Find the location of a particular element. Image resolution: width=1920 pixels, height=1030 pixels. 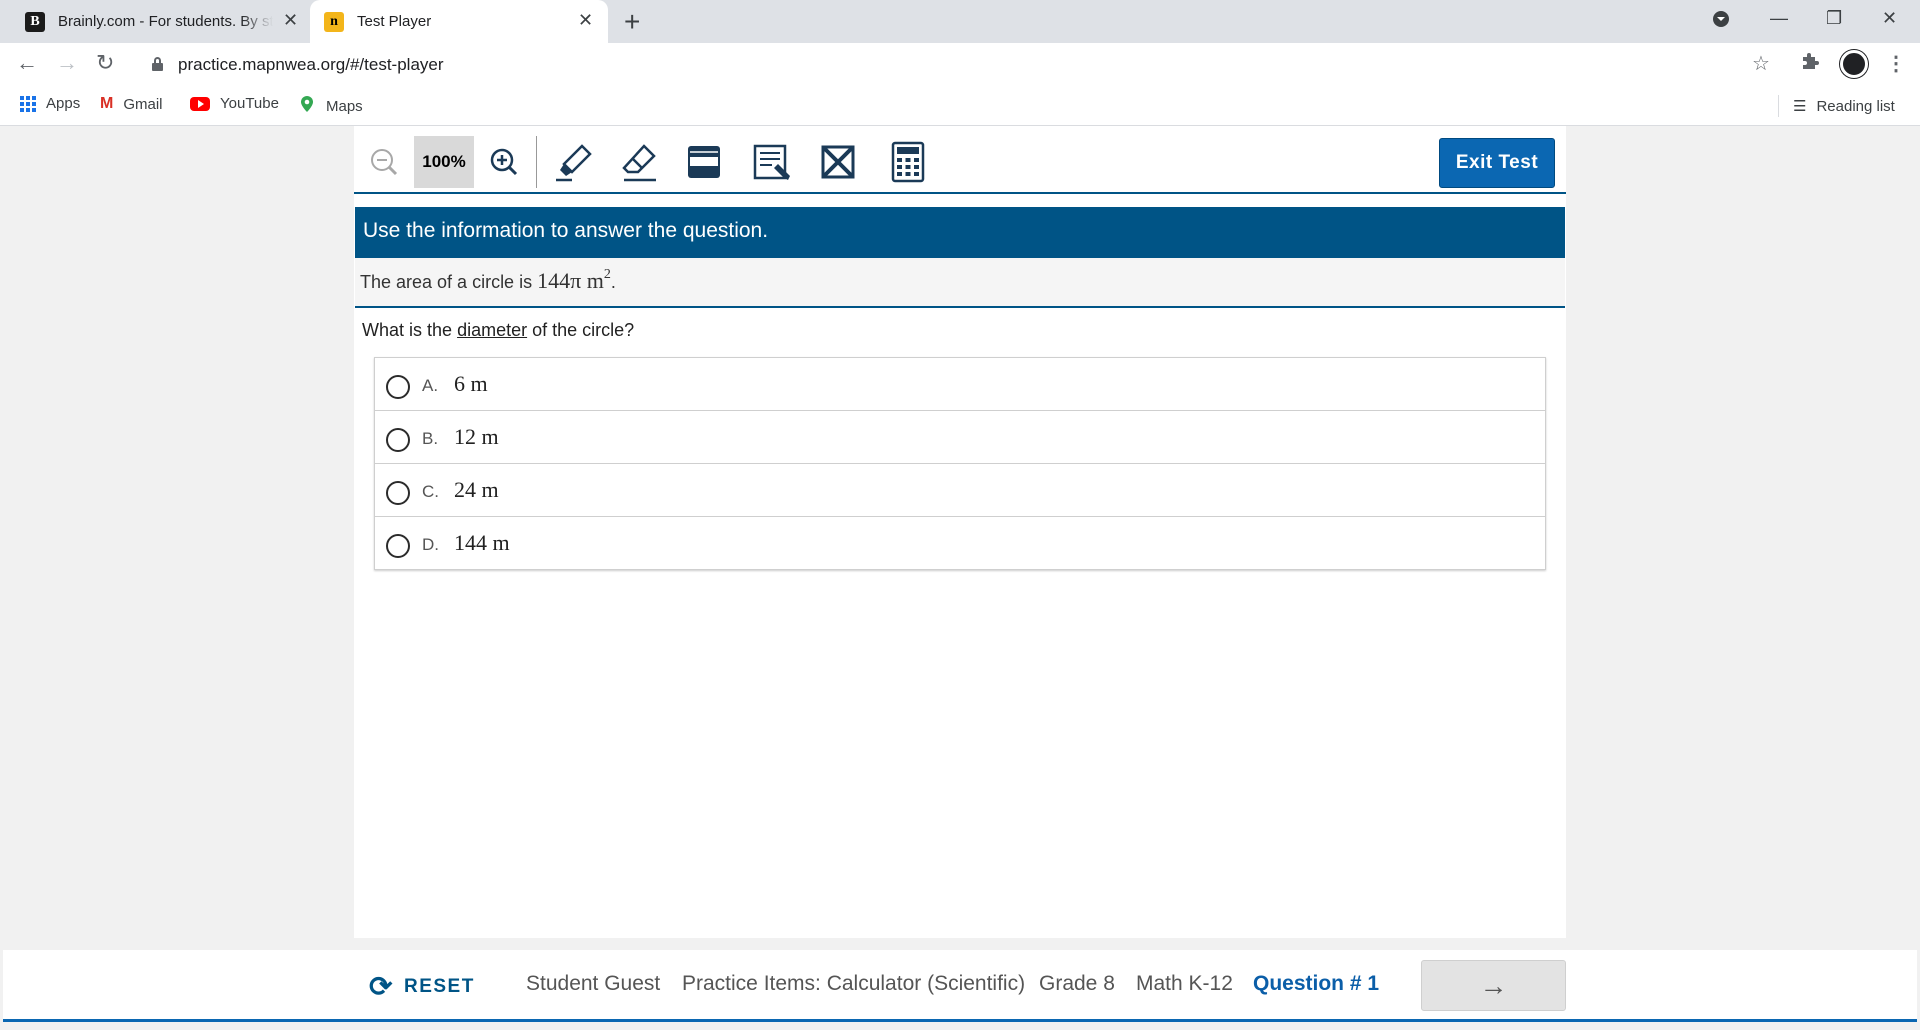

bookmark-star-icon: ☆ is located at coordinates (1761, 63).